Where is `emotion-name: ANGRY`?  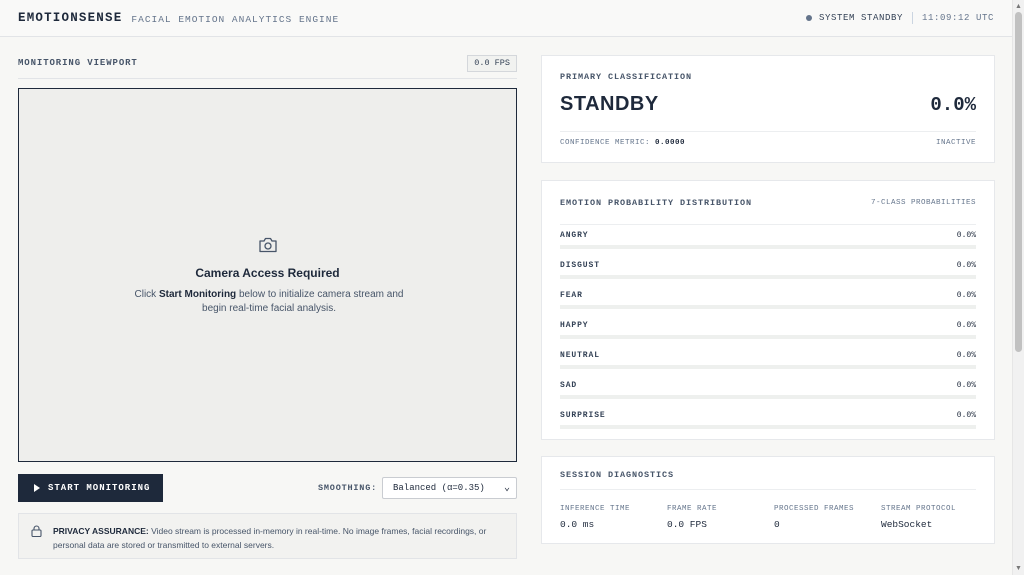 emotion-name: ANGRY is located at coordinates (574, 235).